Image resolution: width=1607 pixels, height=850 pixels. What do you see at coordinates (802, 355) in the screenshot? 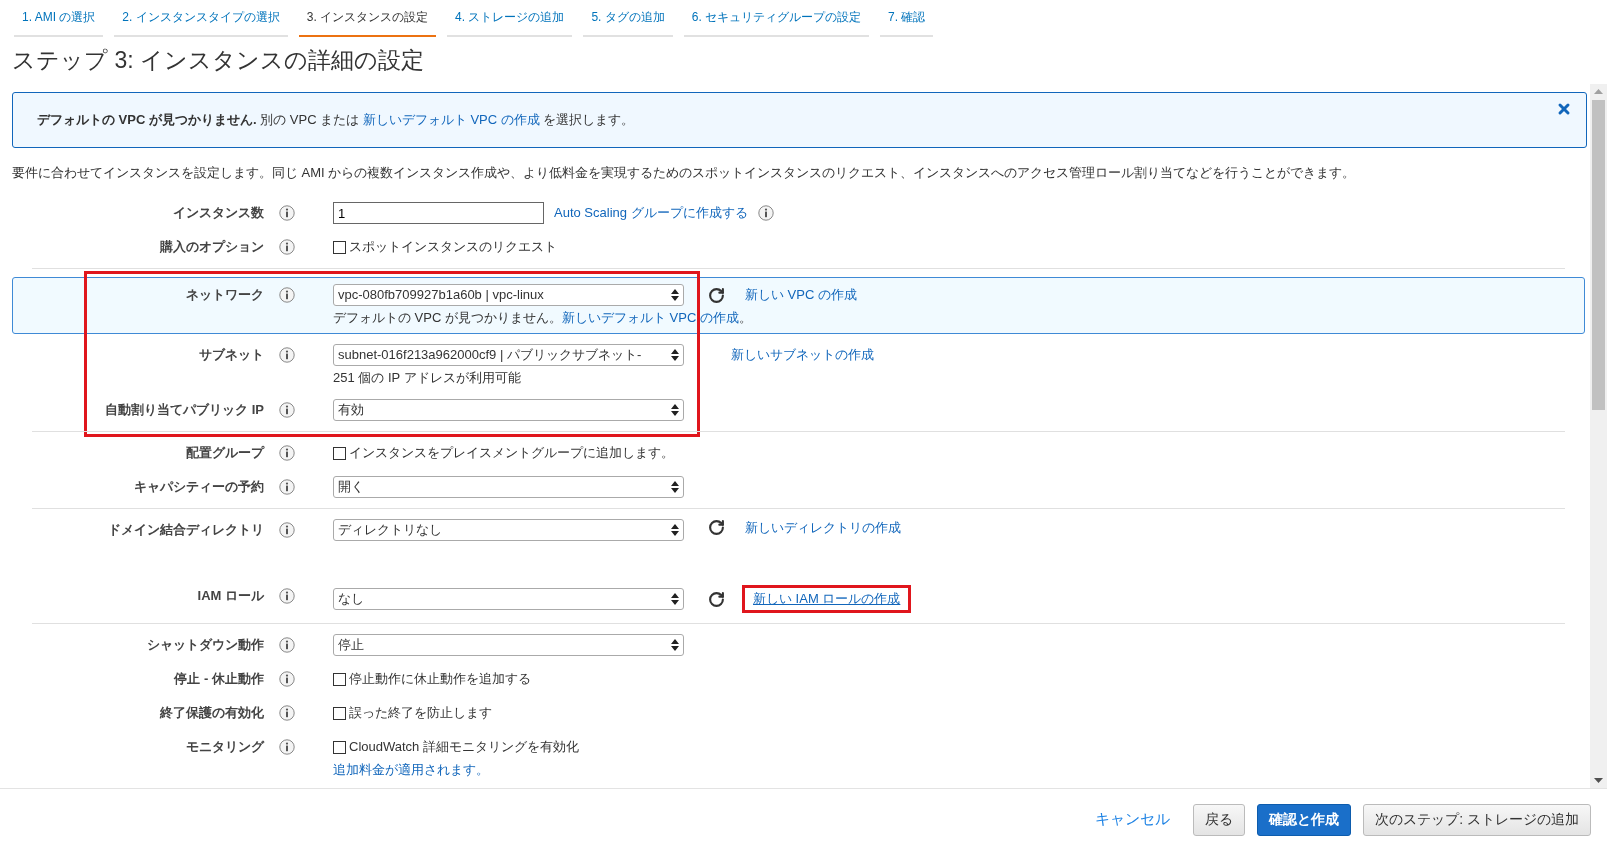
I see `create-link: 新しいサブネットの作成` at bounding box center [802, 355].